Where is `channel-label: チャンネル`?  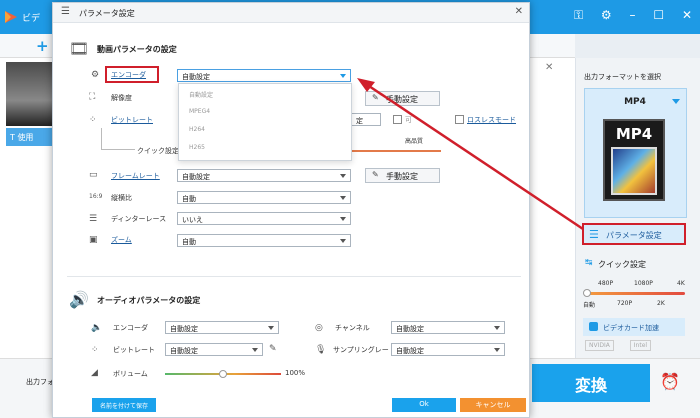 channel-label: チャンネル is located at coordinates (352, 328).